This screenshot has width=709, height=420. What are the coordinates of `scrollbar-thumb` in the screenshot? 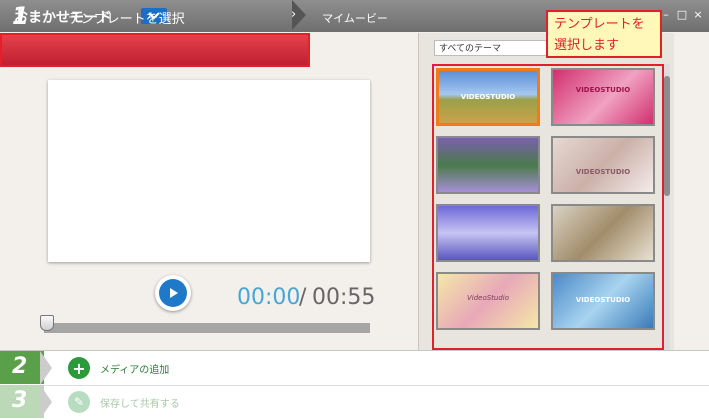 It's located at (667, 136).